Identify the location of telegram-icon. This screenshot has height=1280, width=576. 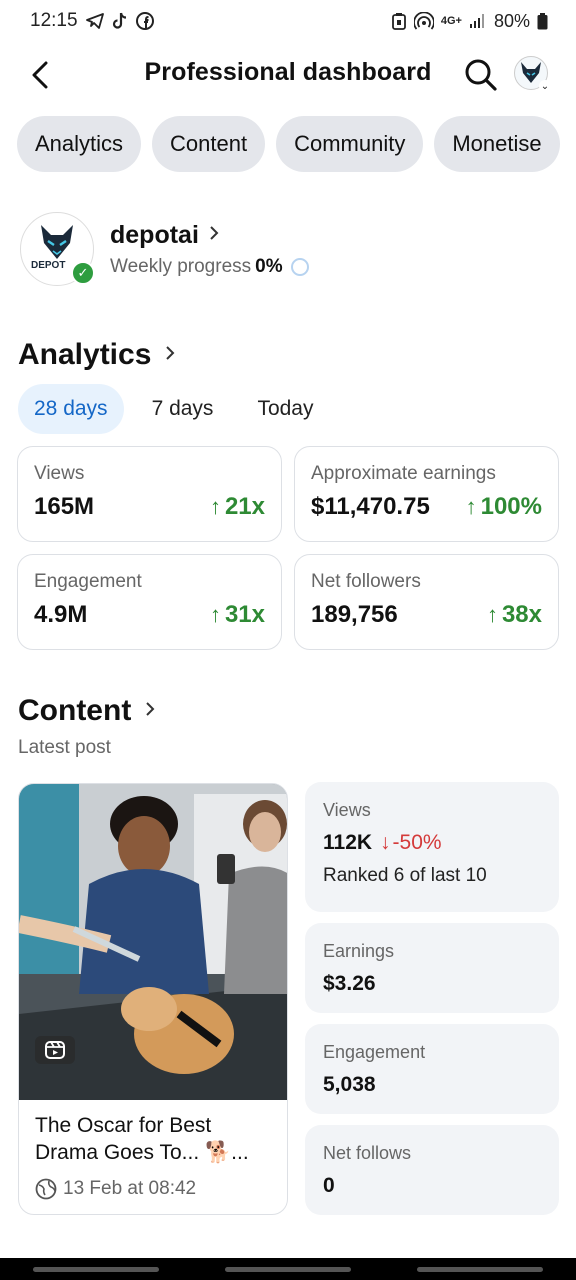
(94, 21).